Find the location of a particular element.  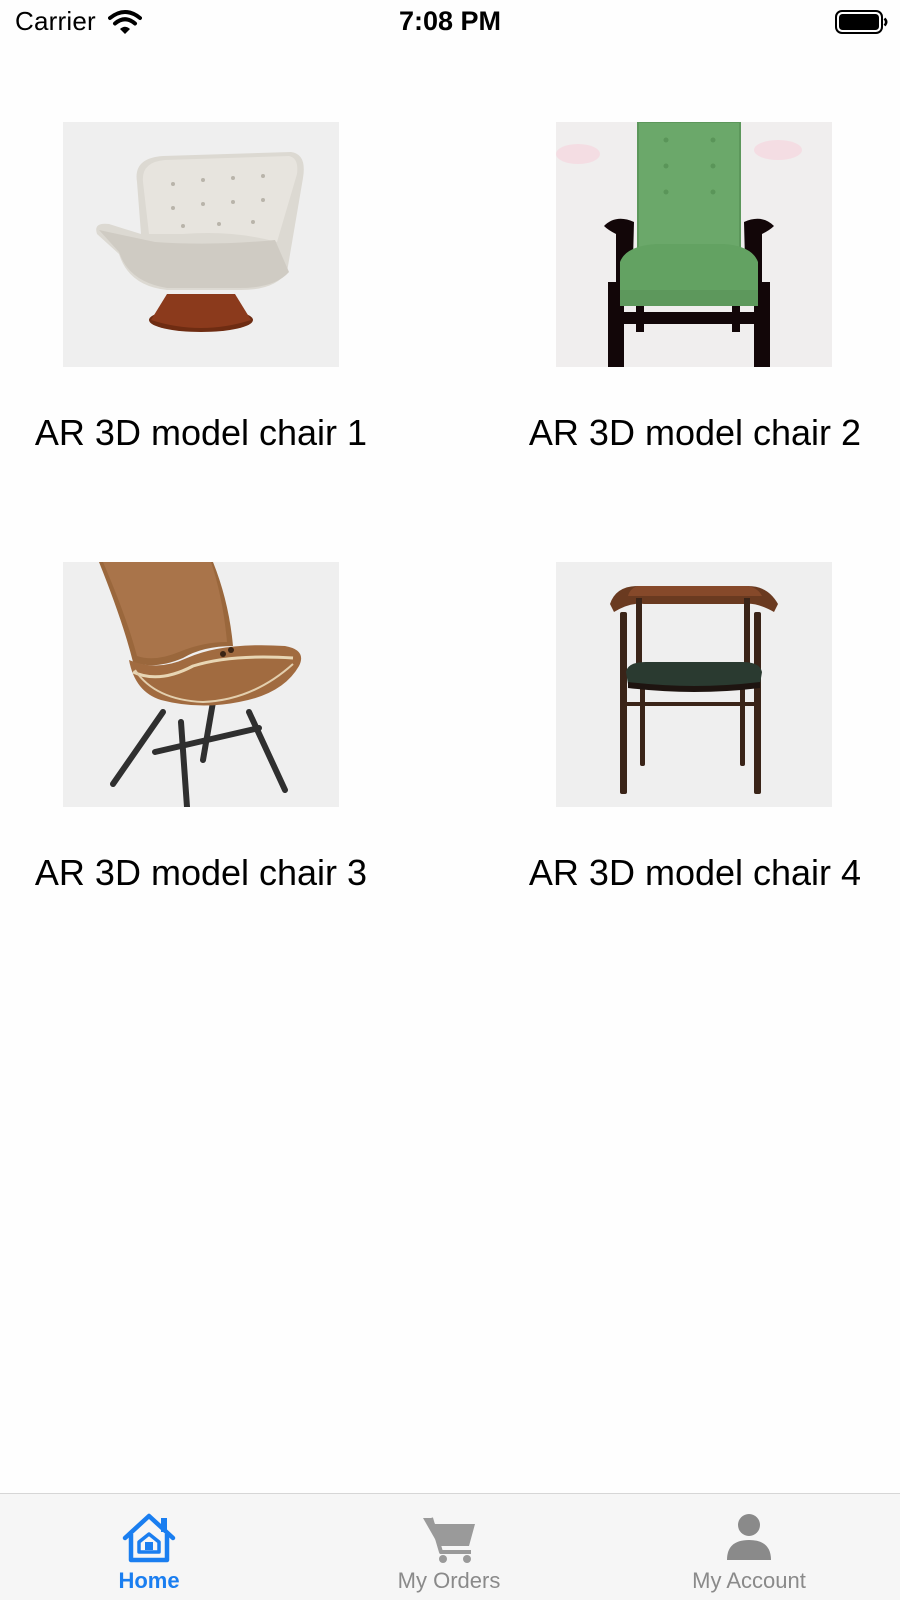

tab-my-account: My Account is located at coordinates (749, 1547).